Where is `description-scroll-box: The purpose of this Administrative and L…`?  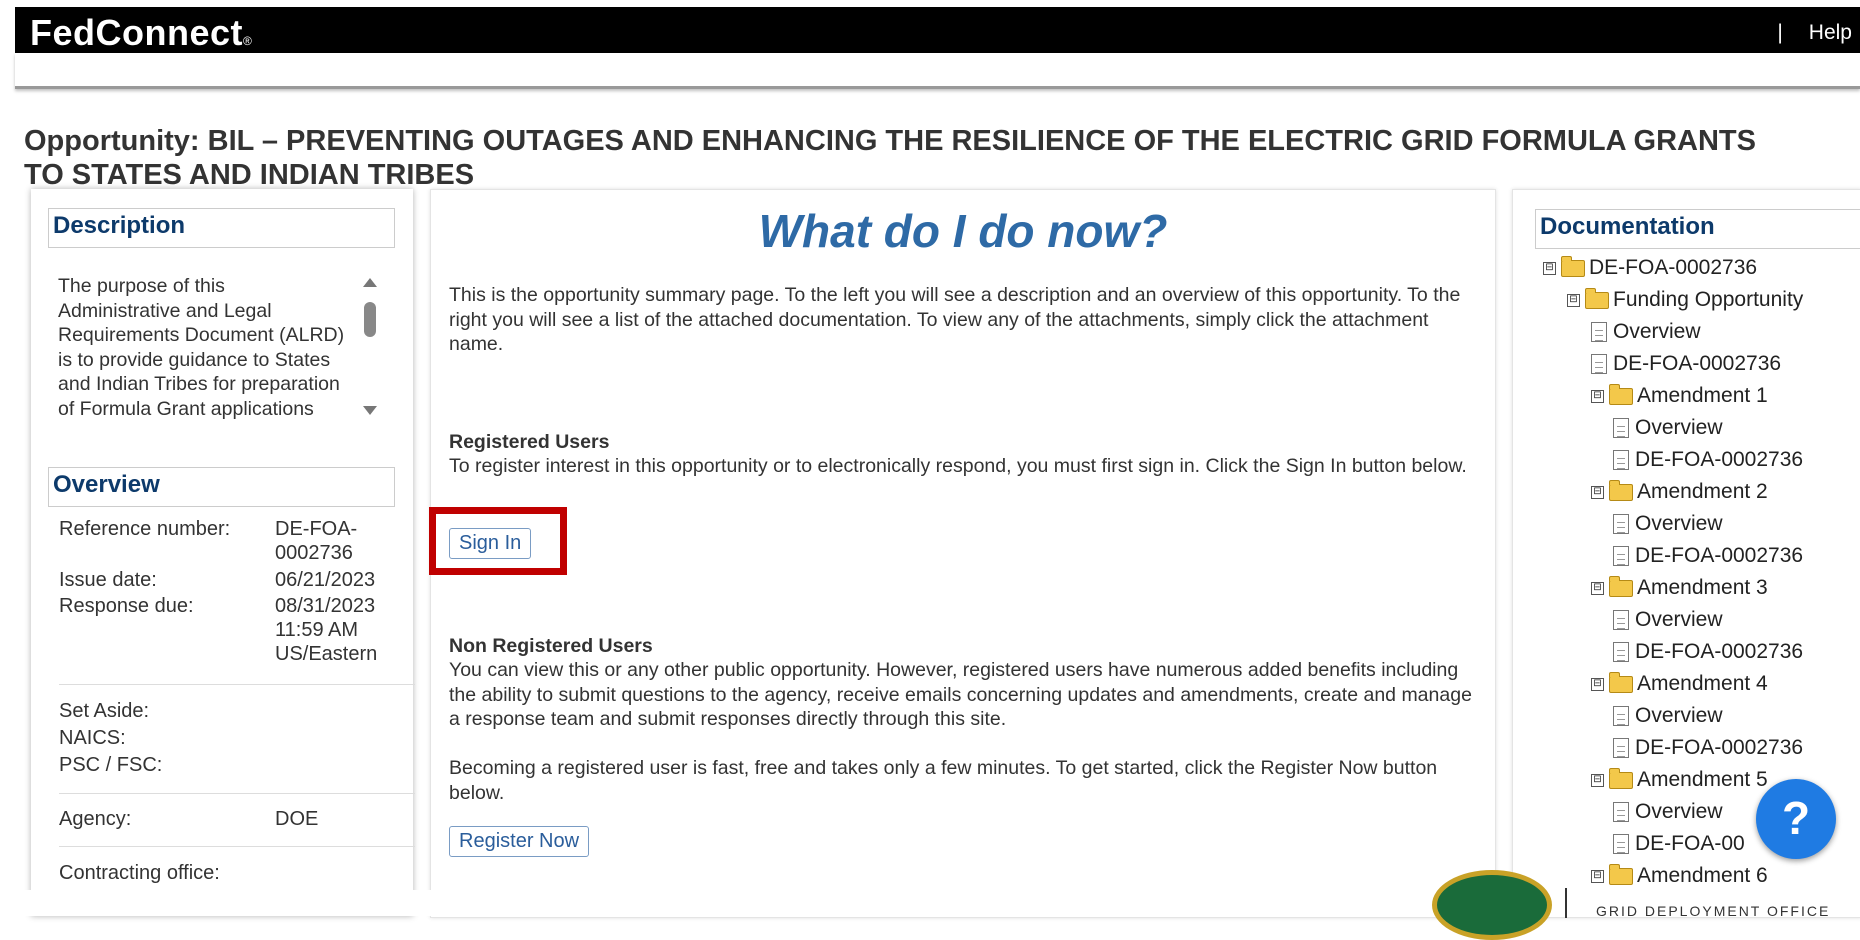 description-scroll-box: The purpose of this Administrative and L… is located at coordinates (213, 346).